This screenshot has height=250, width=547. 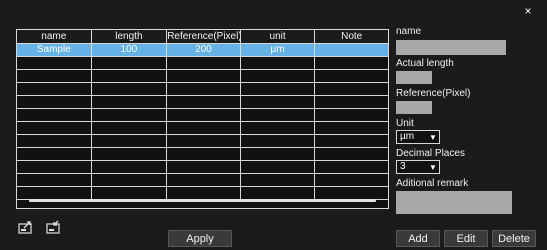 What do you see at coordinates (418, 137) in the screenshot?
I see `unit-select: µm ▼` at bounding box center [418, 137].